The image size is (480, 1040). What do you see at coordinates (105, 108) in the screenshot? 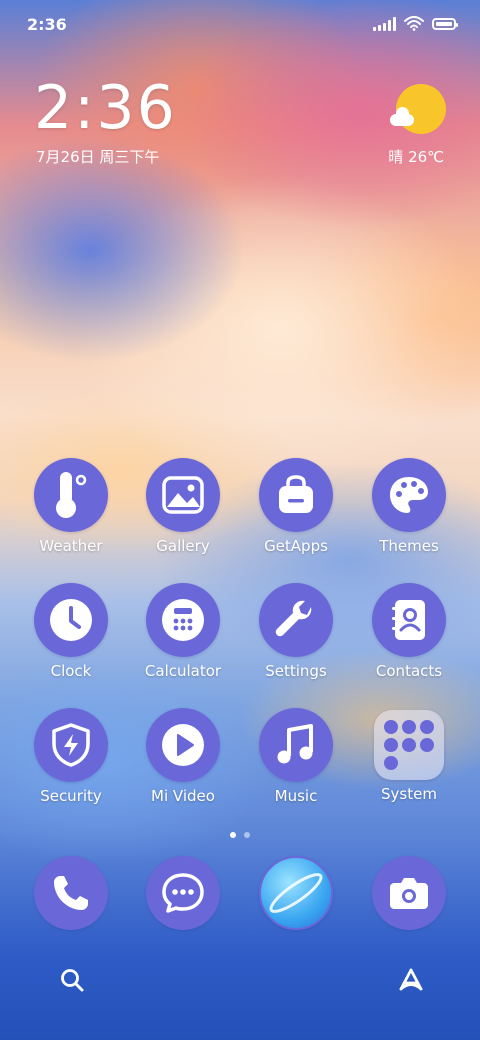
I see `clock-widget-time: 2:36` at bounding box center [105, 108].